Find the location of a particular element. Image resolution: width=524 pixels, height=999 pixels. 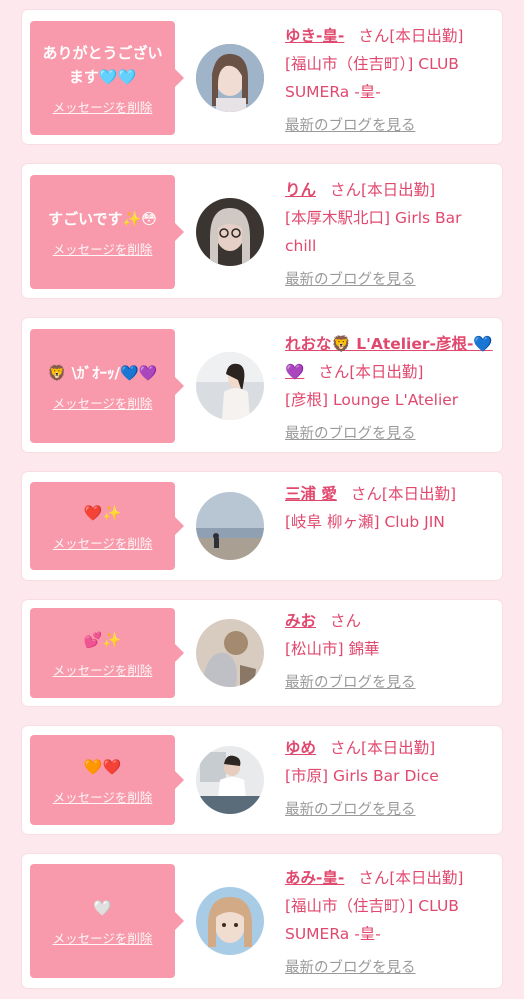

message-bubble: 🧡❤️ メッセージを削除 is located at coordinates (107, 780).